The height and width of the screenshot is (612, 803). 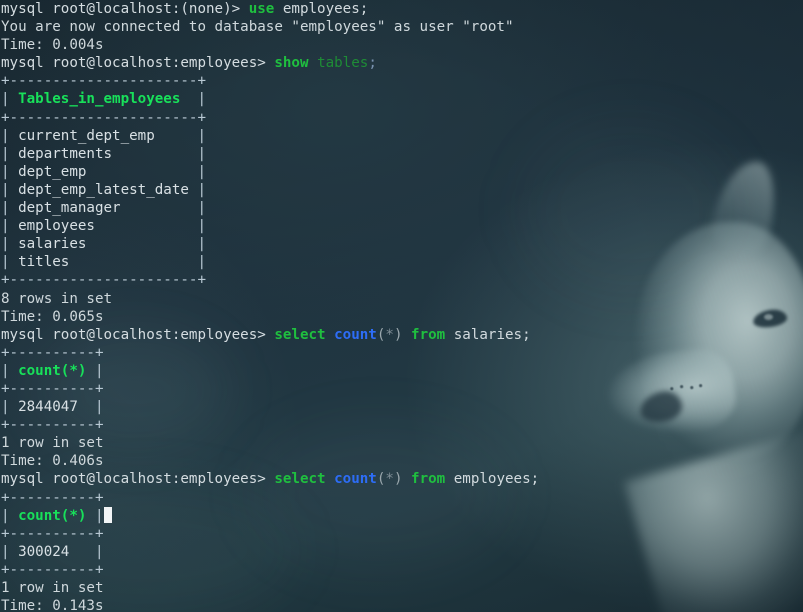 I want to click on sql-token-kw: select, so click(x=300, y=479).